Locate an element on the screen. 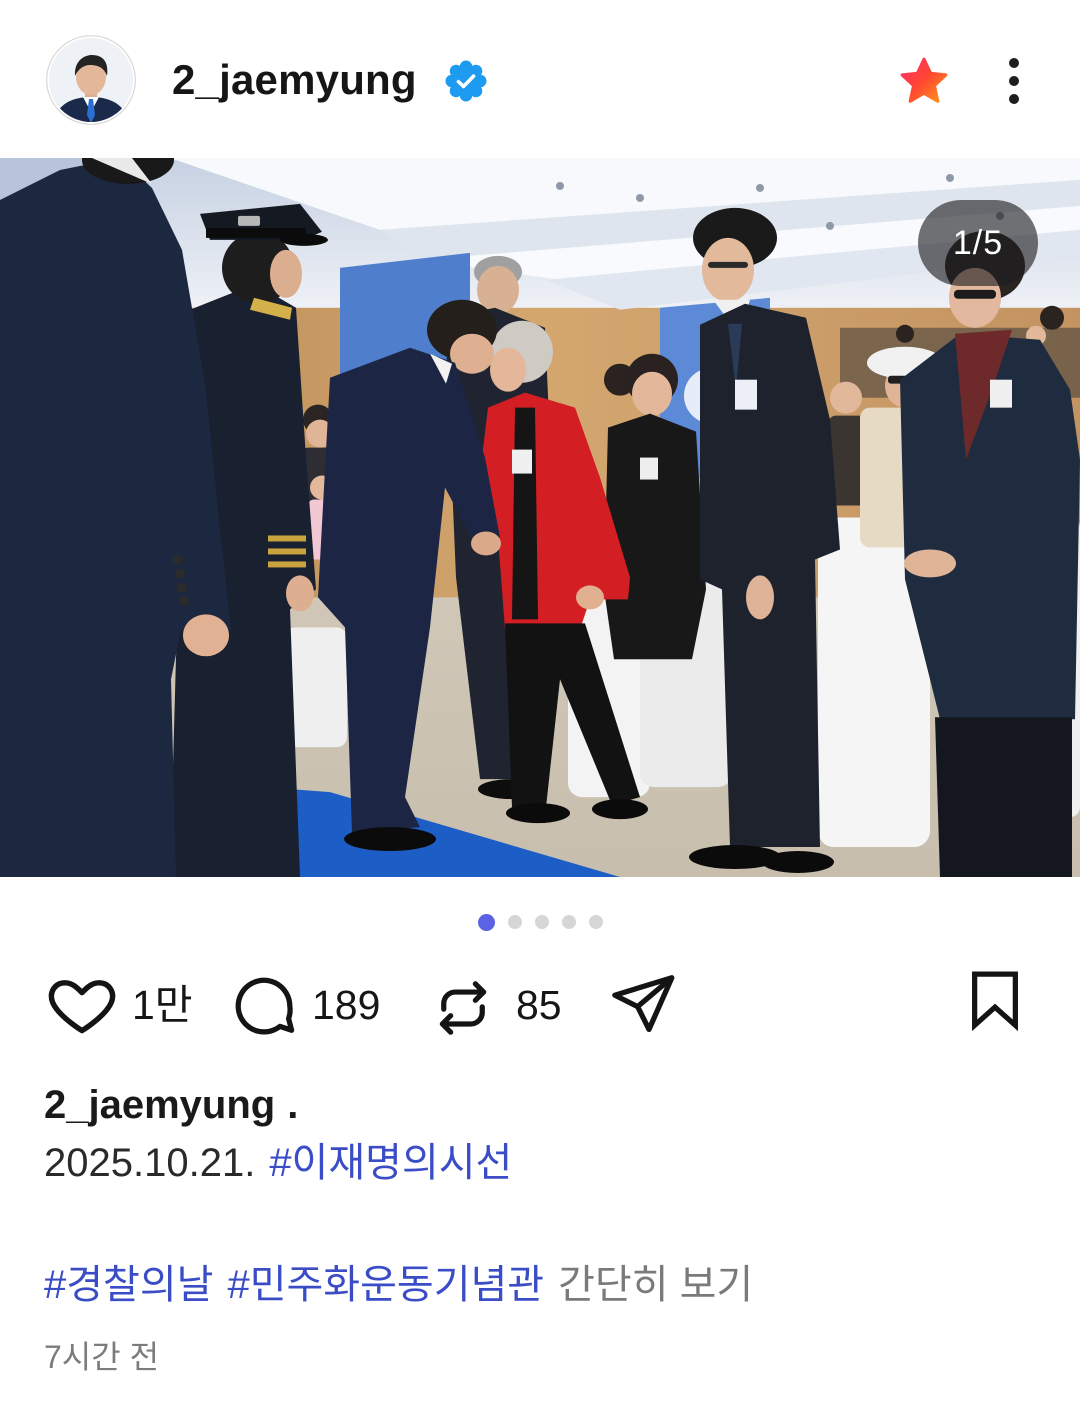 The height and width of the screenshot is (1402, 1080). send-icon is located at coordinates (643, 1003).